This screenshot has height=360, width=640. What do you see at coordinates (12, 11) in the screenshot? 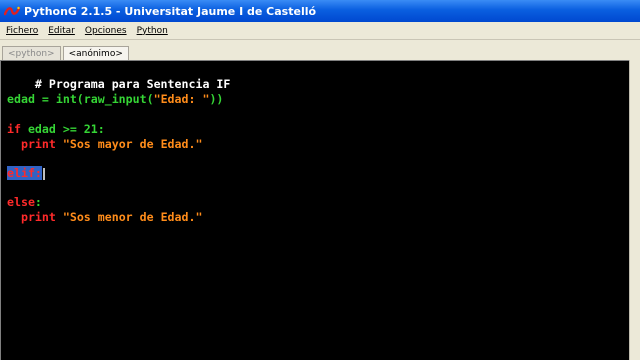
I see `python-logo-icon` at bounding box center [12, 11].